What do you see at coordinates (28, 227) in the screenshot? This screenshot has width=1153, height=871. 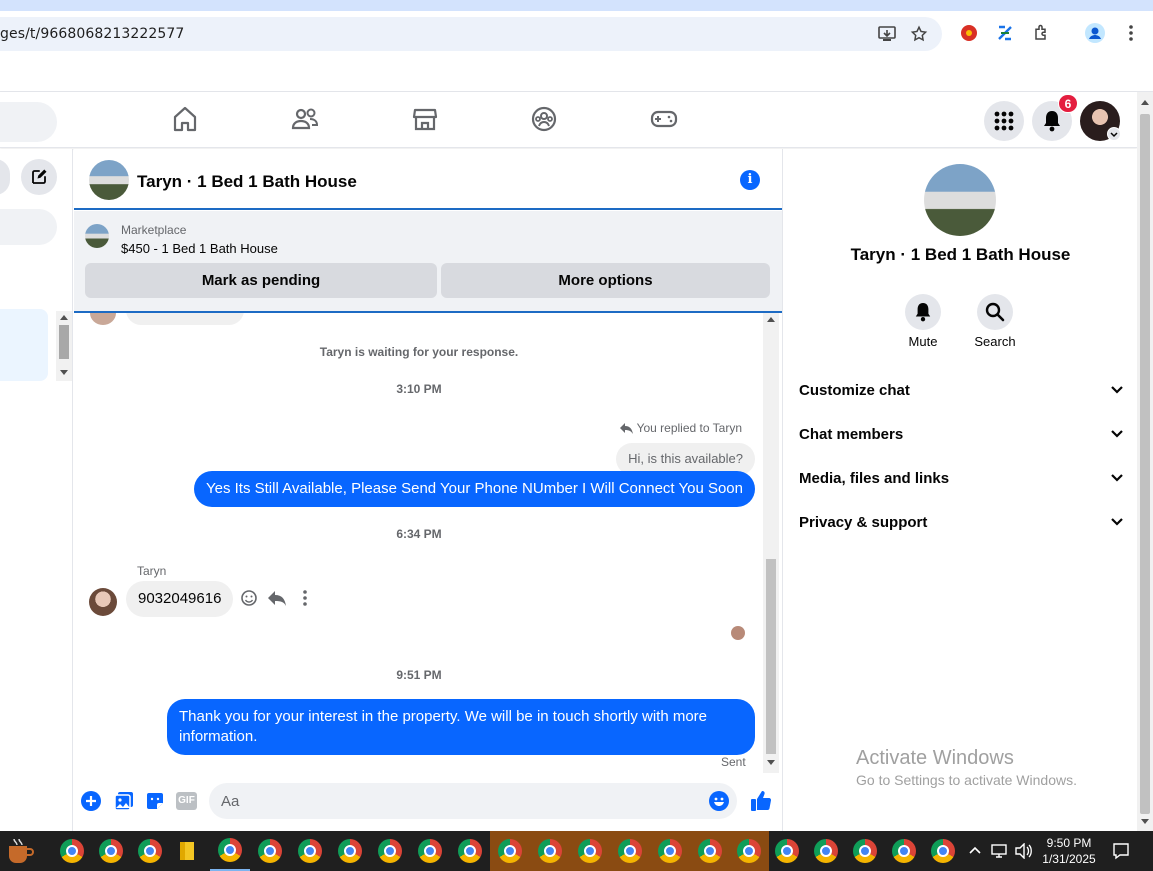 I see `search-messenger-input` at bounding box center [28, 227].